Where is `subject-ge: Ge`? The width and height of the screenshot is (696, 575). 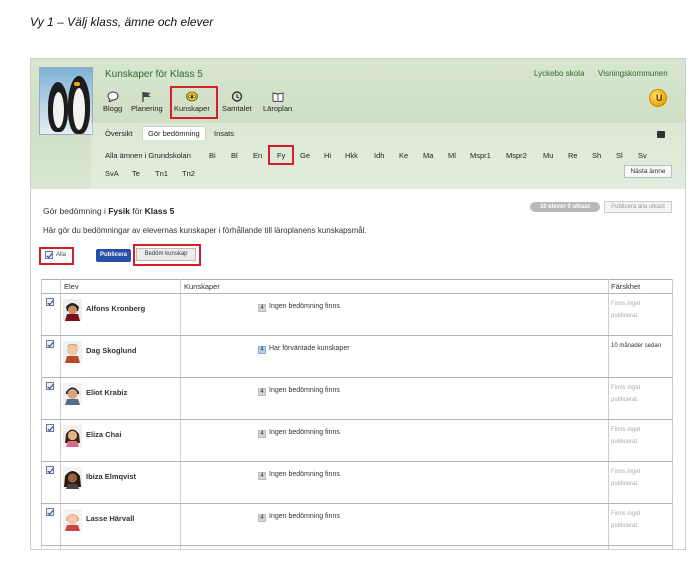 subject-ge: Ge is located at coordinates (305, 155).